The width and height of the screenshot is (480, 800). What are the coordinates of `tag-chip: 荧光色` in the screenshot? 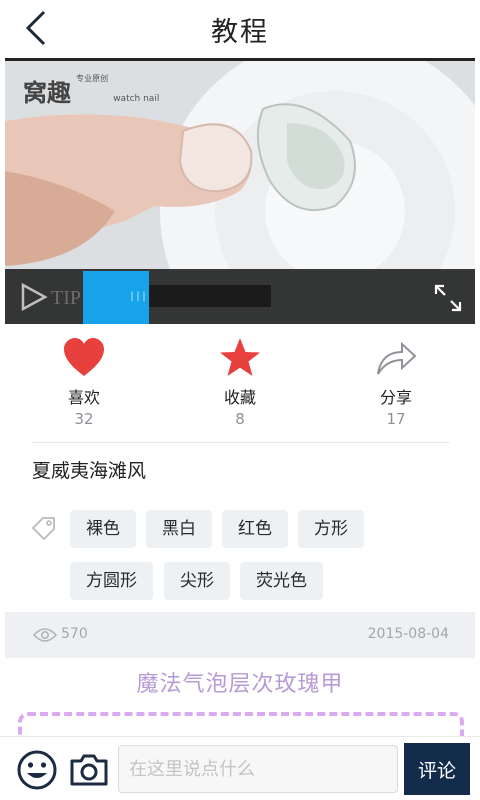 It's located at (281, 581).